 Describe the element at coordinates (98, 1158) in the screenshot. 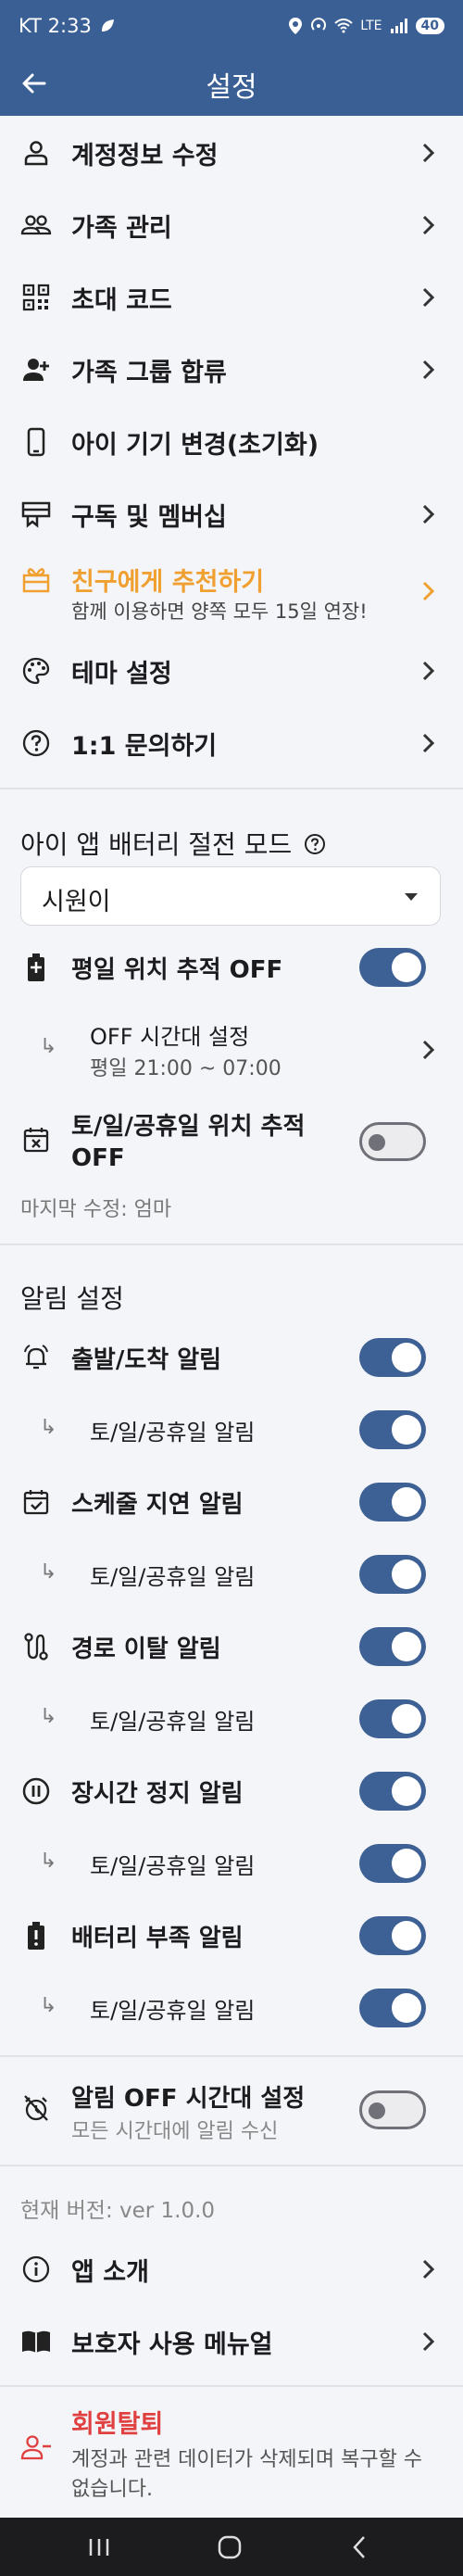

I see `weekend-tracking-label-2: OFF` at that location.